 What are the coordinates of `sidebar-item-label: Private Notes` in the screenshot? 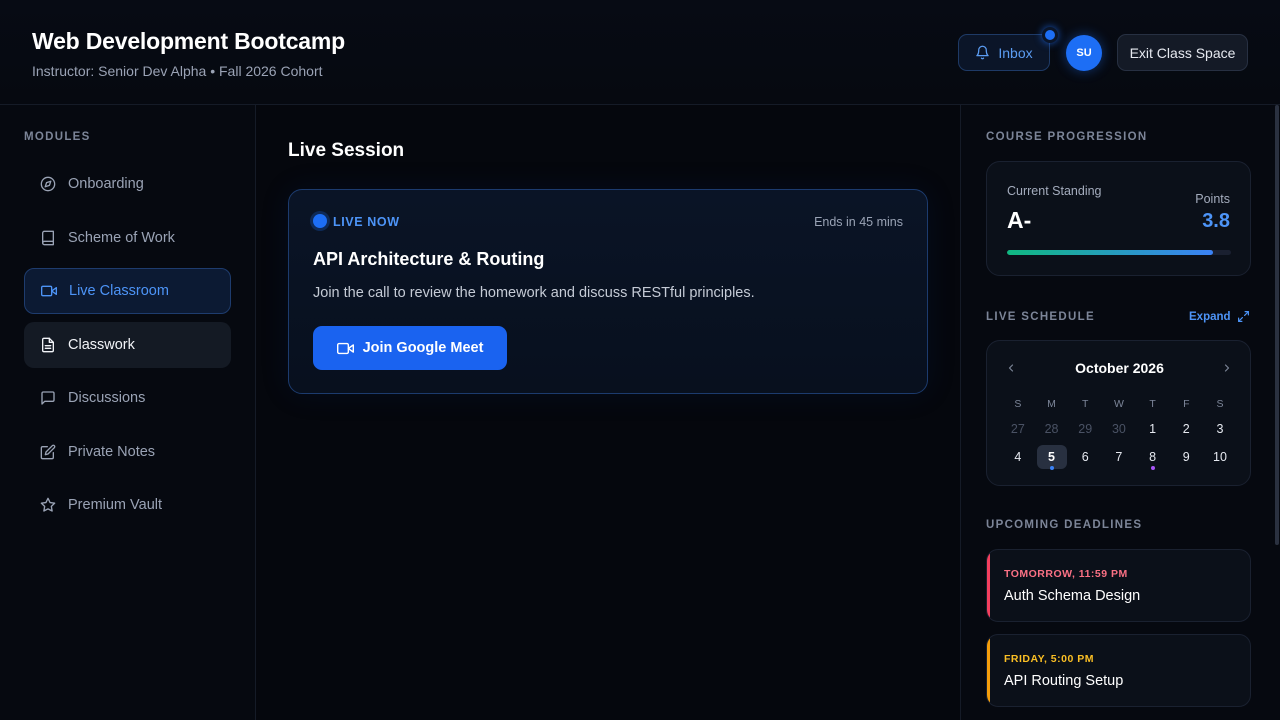 It's located at (112, 452).